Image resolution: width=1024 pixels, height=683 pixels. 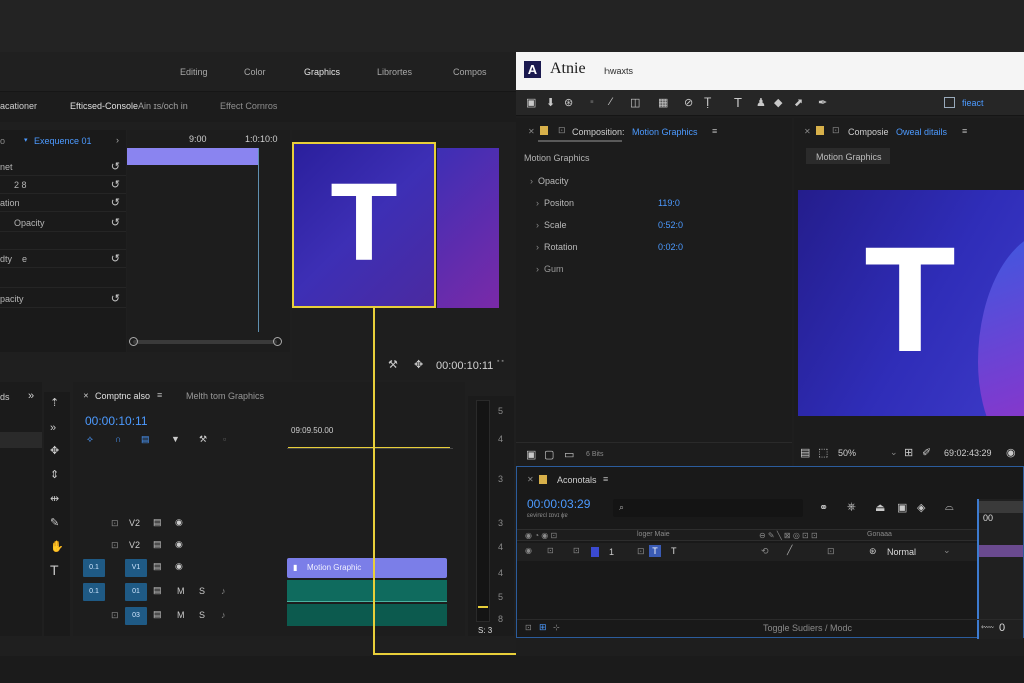 I want to click on layer-bar, so click(x=1000, y=551).